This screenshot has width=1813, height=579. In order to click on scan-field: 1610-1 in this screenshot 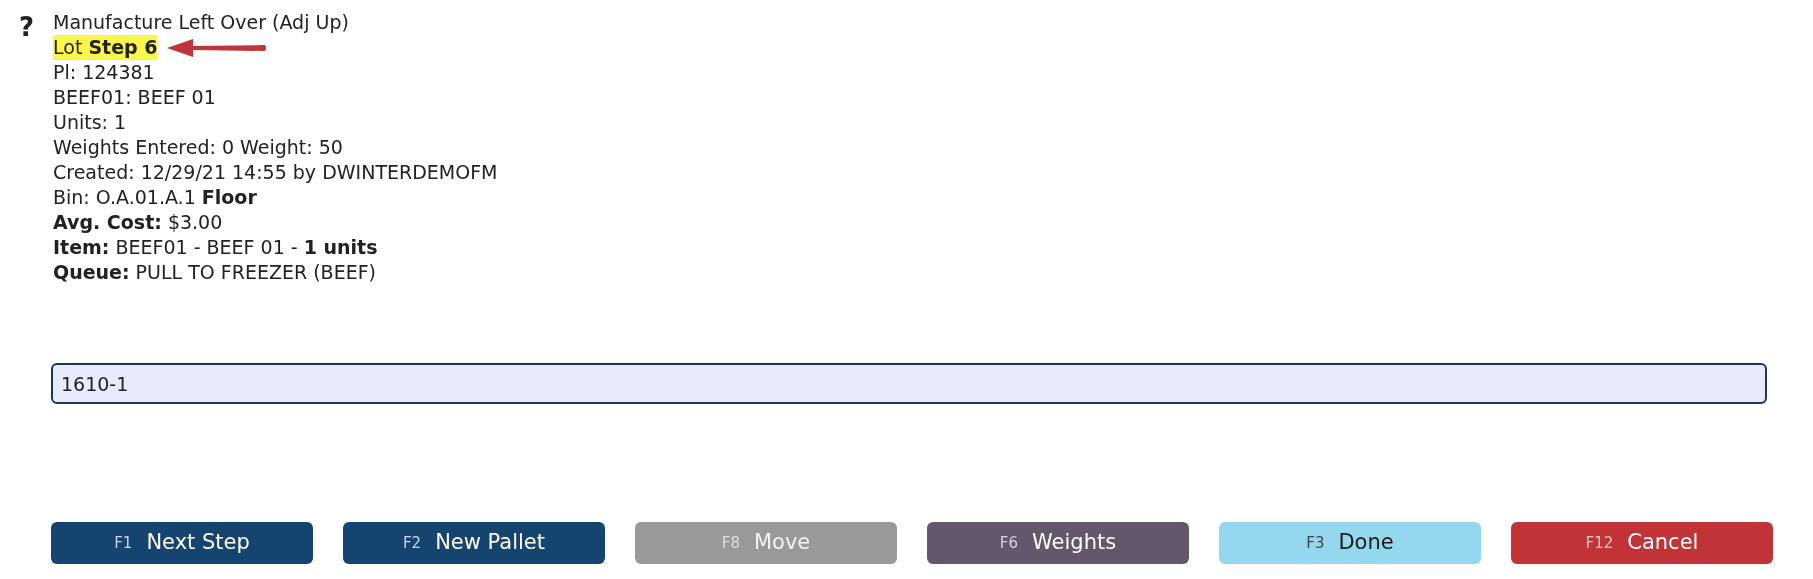, I will do `click(909, 383)`.